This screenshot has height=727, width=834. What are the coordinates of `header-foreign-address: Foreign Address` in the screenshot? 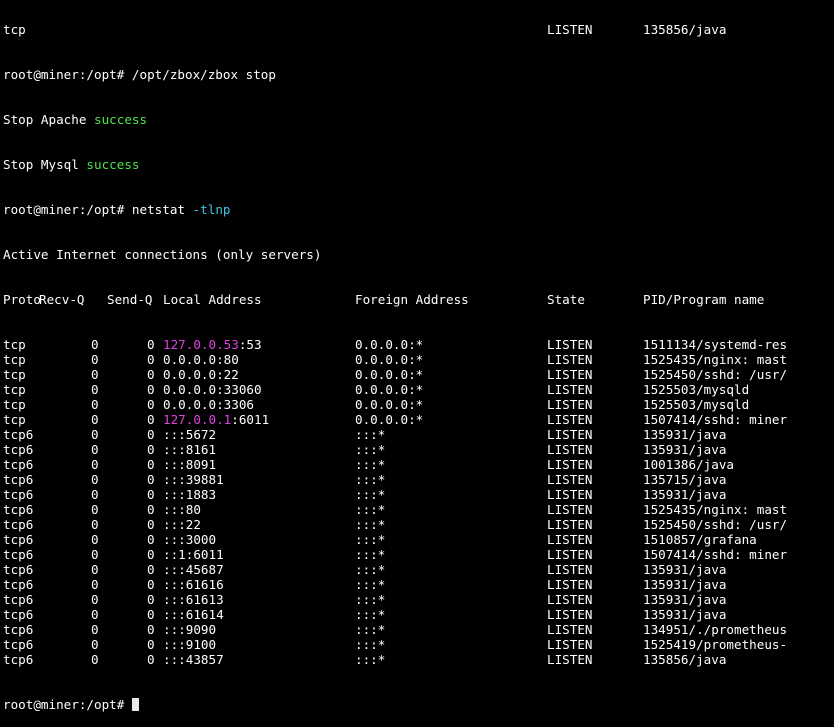 It's located at (412, 299).